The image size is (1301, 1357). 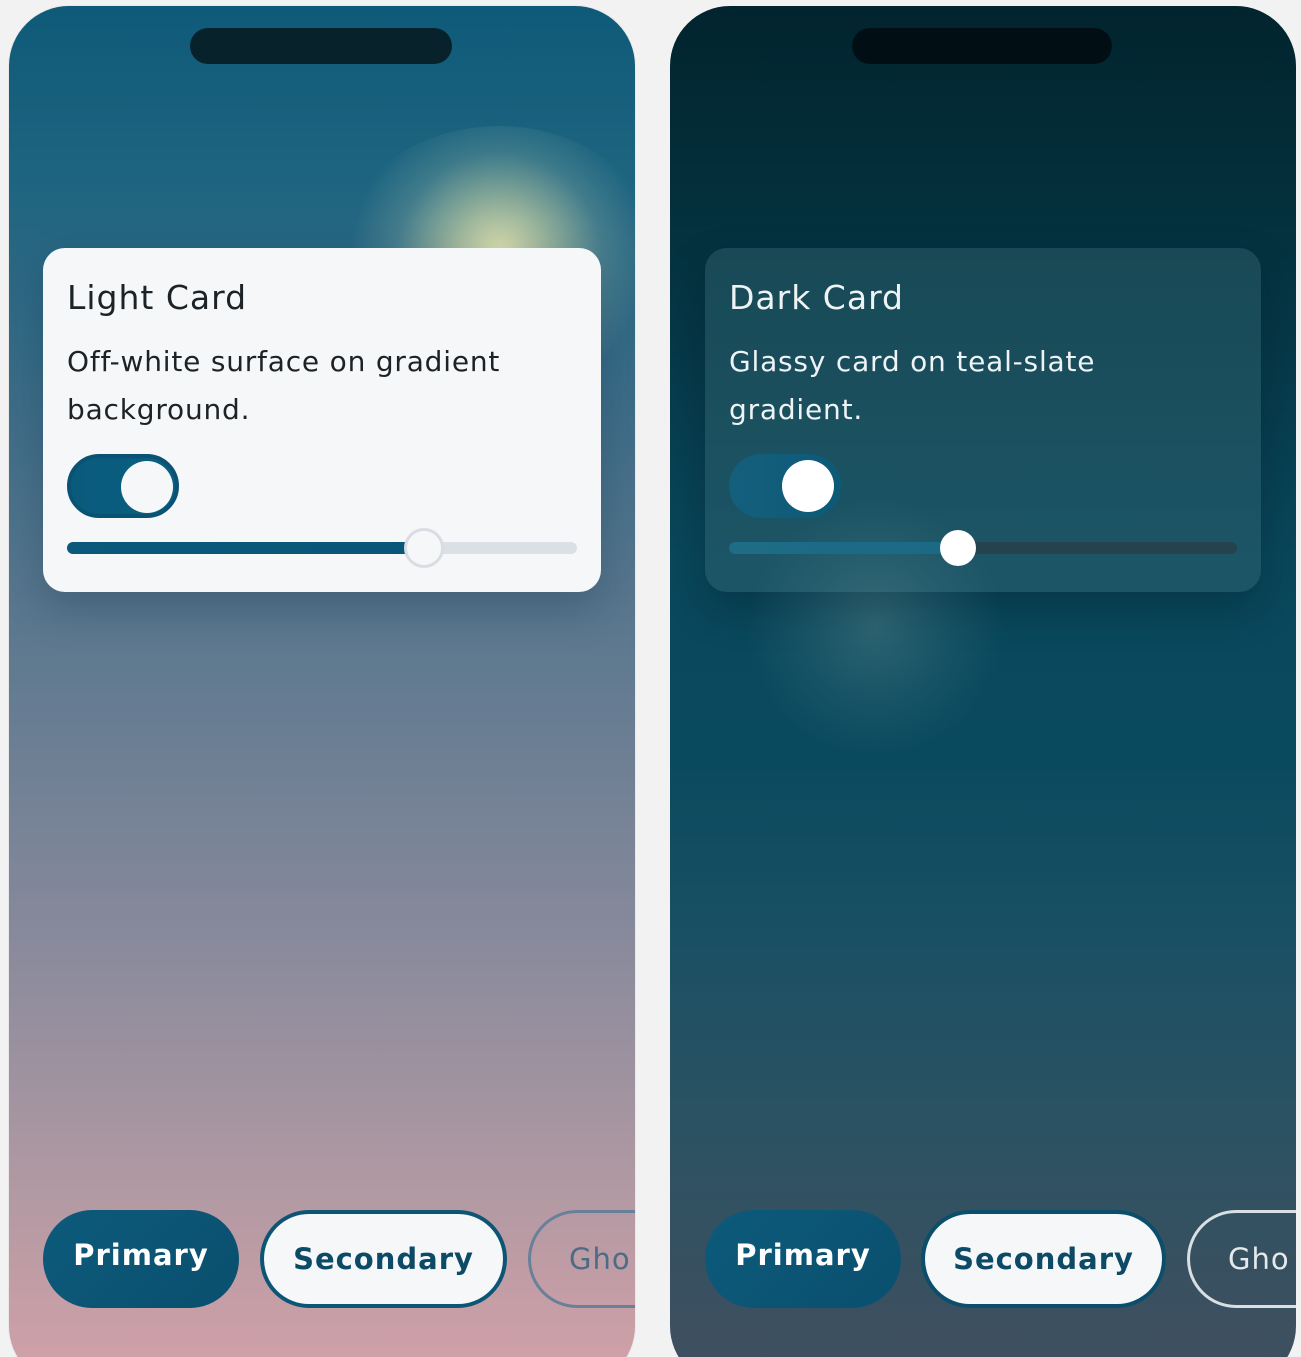 I want to click on light-card-slider, so click(x=322, y=548).